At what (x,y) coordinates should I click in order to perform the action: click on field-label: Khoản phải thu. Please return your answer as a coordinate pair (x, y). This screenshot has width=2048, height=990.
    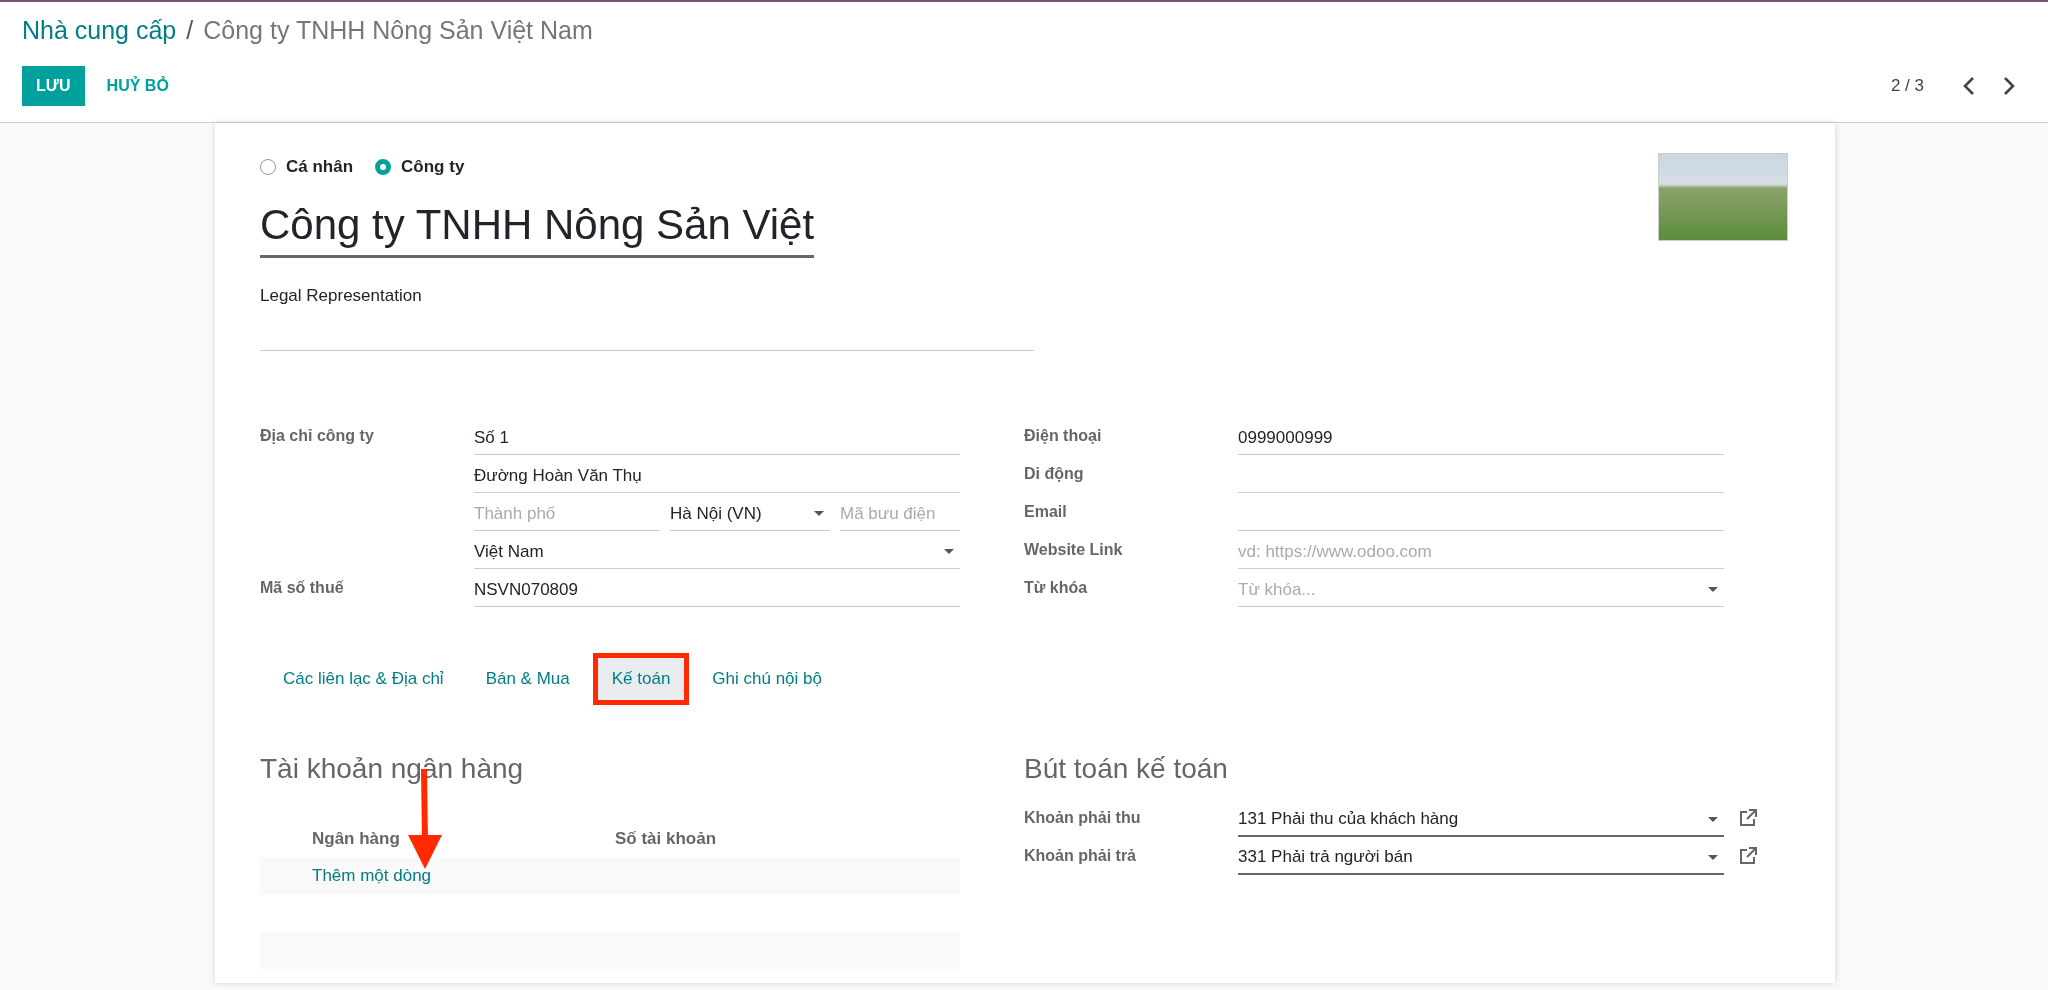
    Looking at the image, I should click on (1083, 818).